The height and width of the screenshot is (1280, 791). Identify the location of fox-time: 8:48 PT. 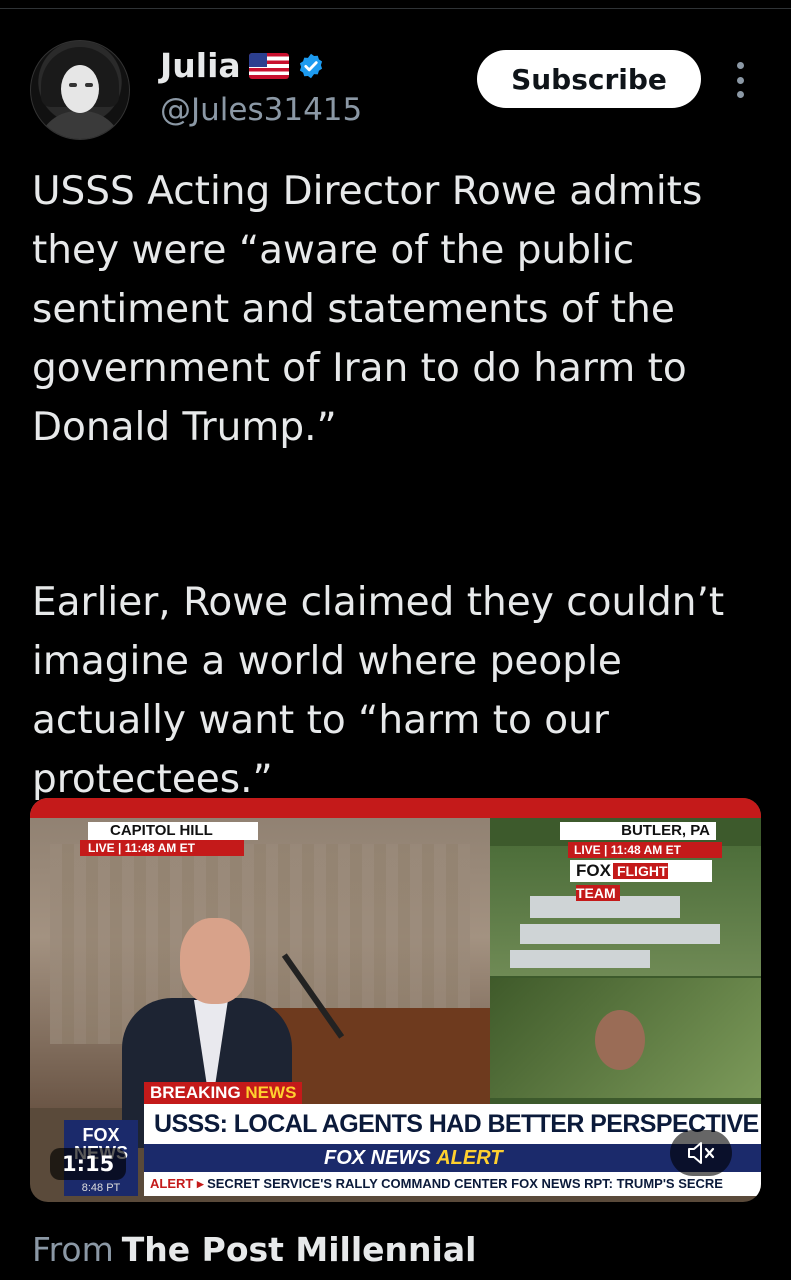
(101, 1188).